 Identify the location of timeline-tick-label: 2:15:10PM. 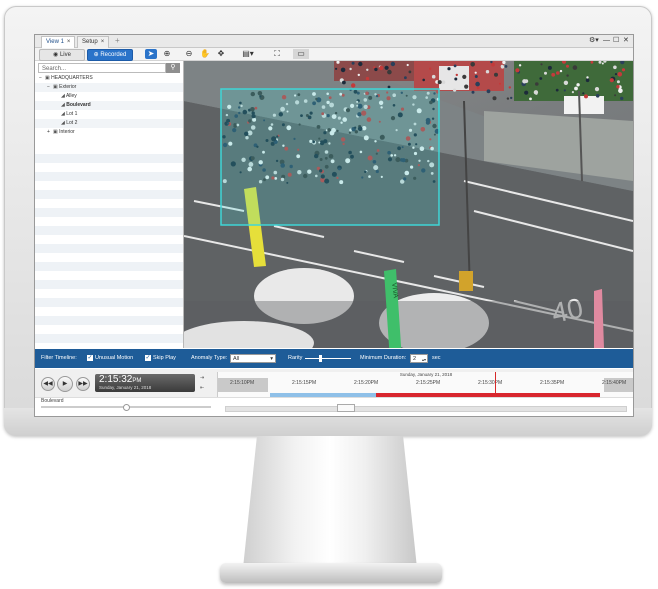
(242, 383).